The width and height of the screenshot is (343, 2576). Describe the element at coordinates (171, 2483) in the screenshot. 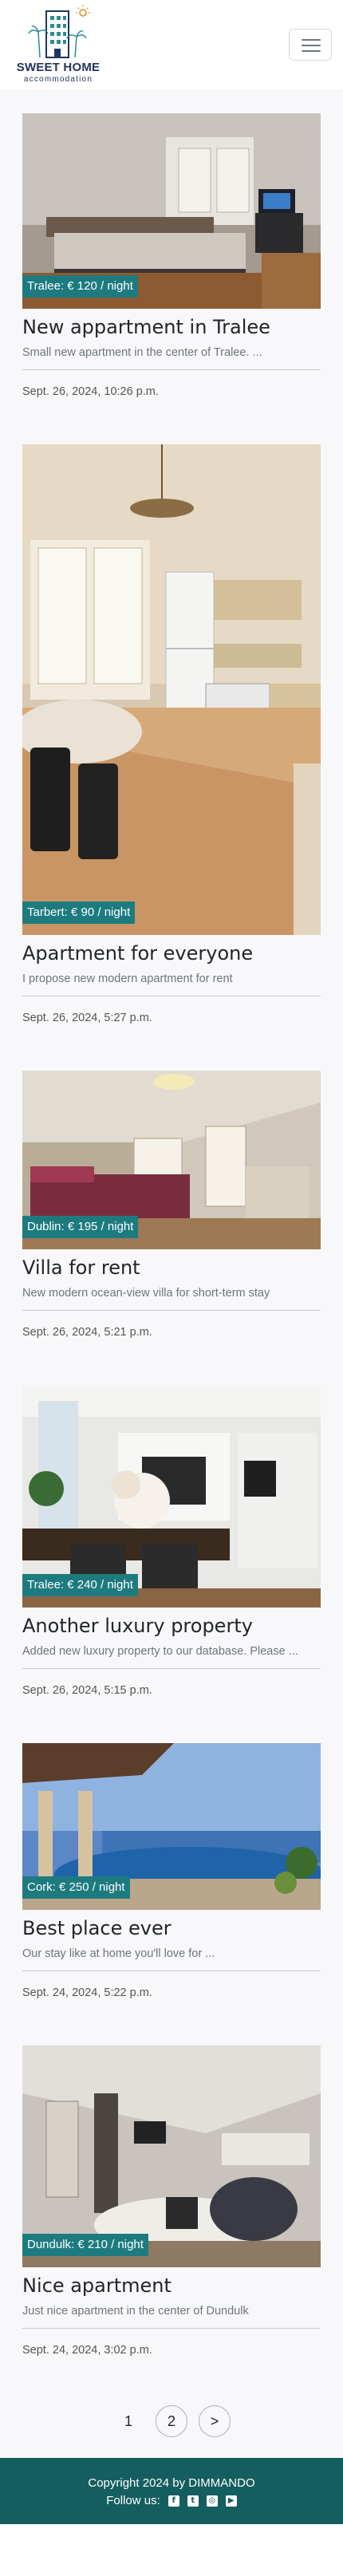

I see `footer-copyright: Copyright 2024 by DIMMANDO` at that location.